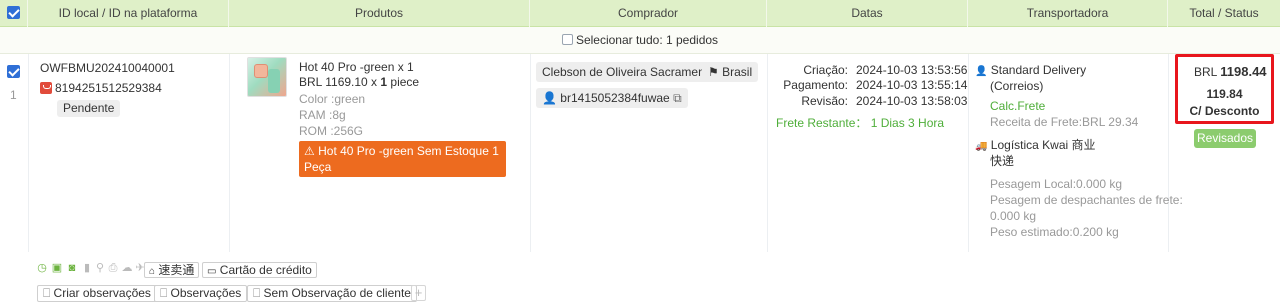 The width and height of the screenshot is (1280, 306). What do you see at coordinates (1224, 13) in the screenshot?
I see `header-total: Total / Status` at bounding box center [1224, 13].